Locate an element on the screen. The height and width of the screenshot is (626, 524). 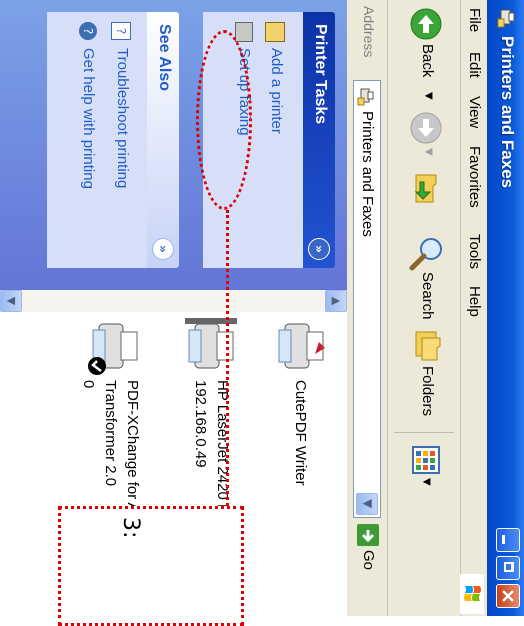
toolbar-divider is located at coordinates (424, 432).